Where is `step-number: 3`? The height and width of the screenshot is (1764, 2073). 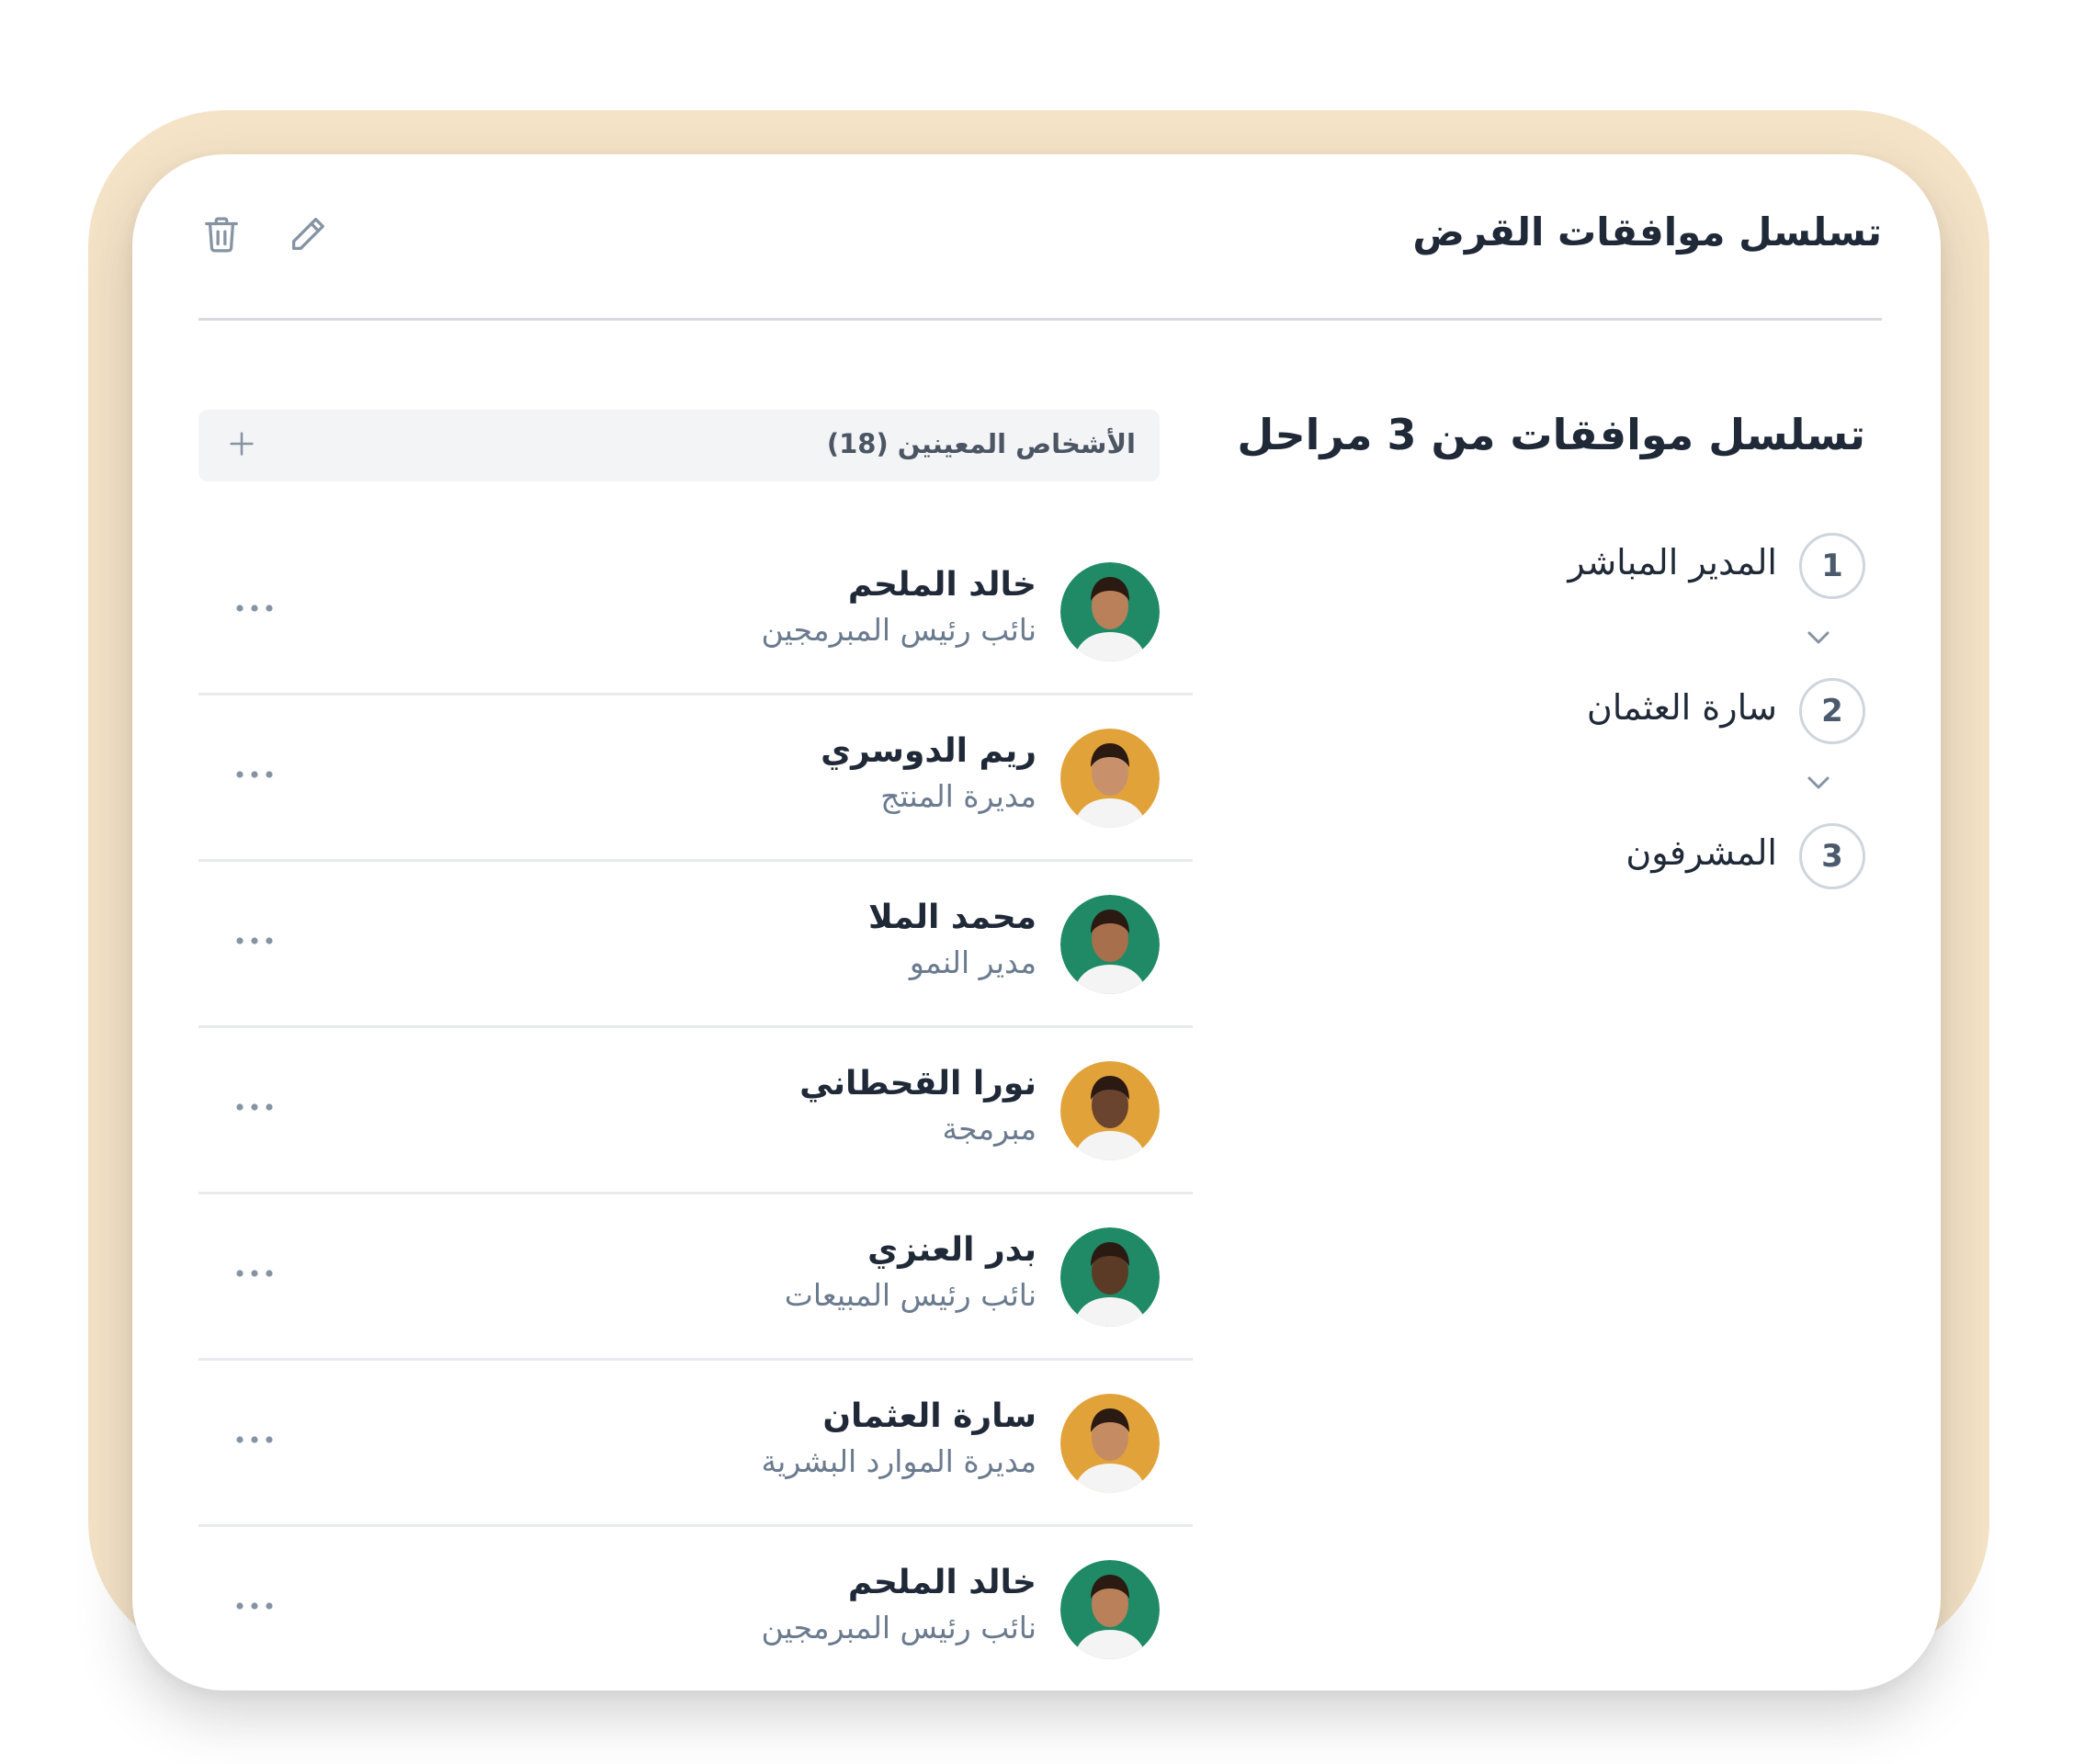
step-number: 3 is located at coordinates (1832, 856).